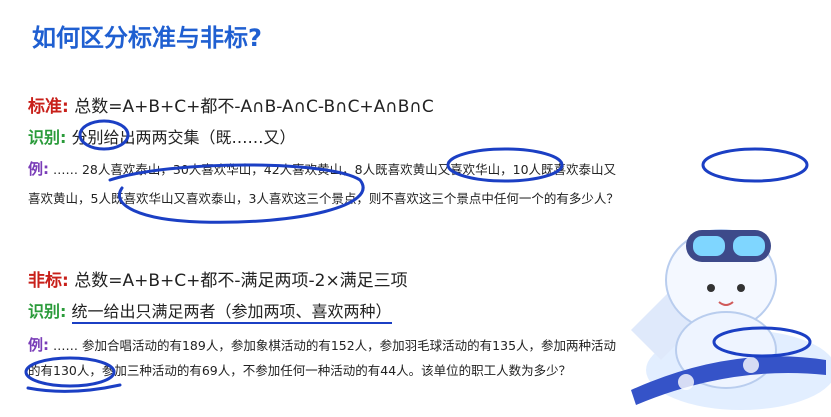 The image size is (831, 417). I want to click on page-title: 如何区分标准与非标?, so click(147, 38).